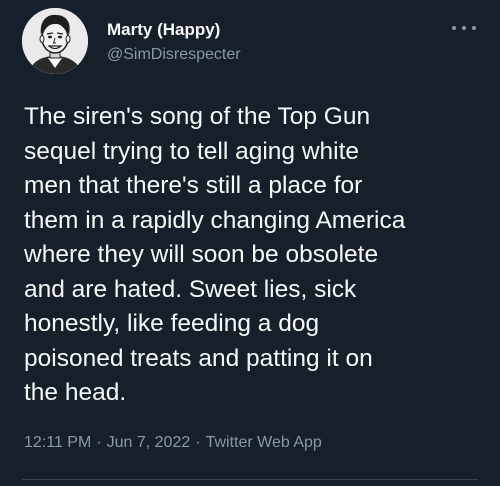  Describe the element at coordinates (163, 30) in the screenshot. I see `display-name: Marty (Happy)` at that location.